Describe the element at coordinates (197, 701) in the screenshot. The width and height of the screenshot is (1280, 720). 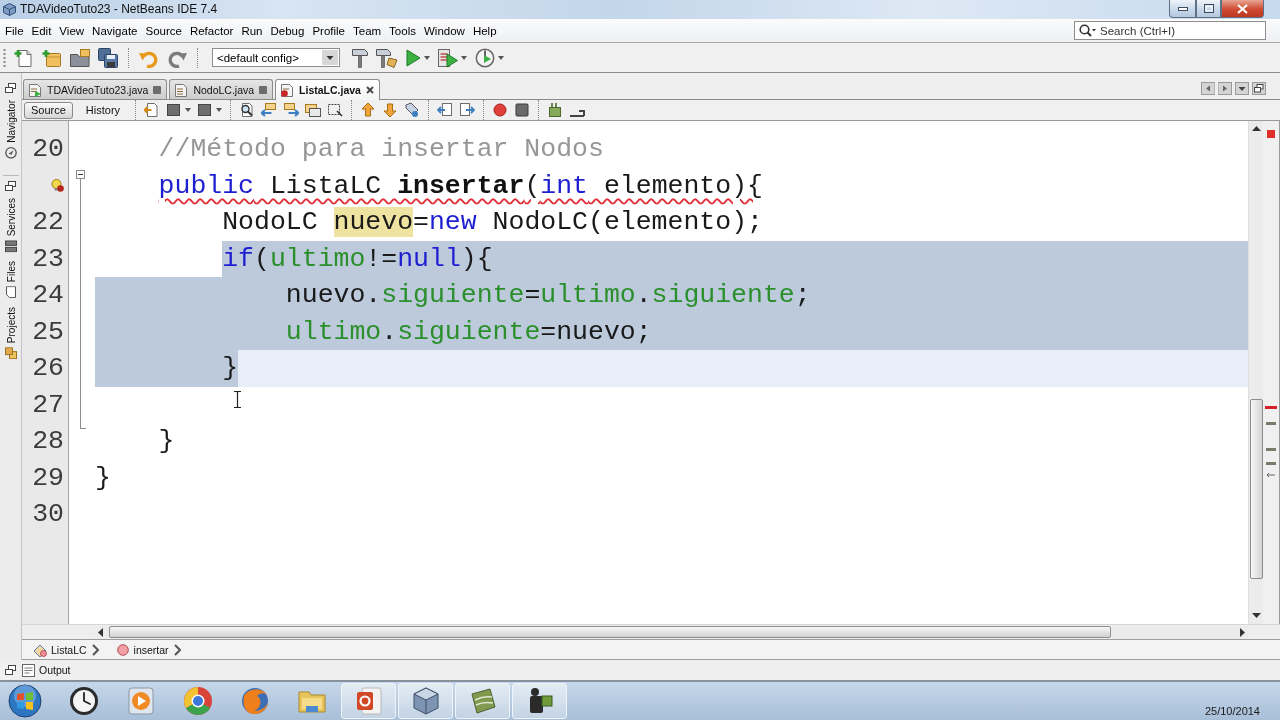
I see `ring-logo-icon` at that location.